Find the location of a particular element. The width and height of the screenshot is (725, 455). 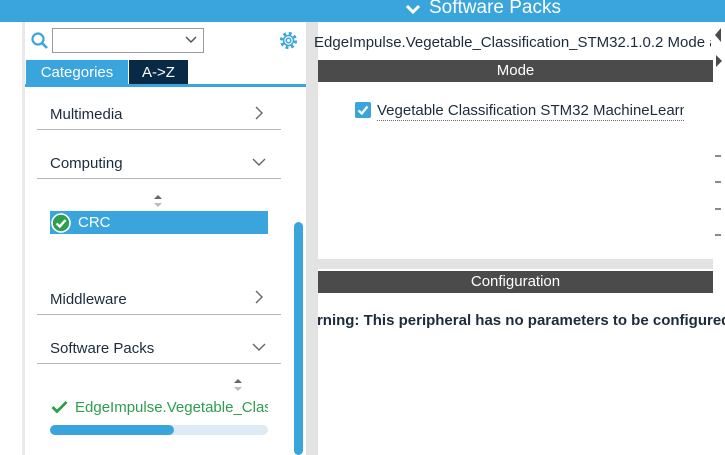

mode-header: Mode is located at coordinates (515, 71).